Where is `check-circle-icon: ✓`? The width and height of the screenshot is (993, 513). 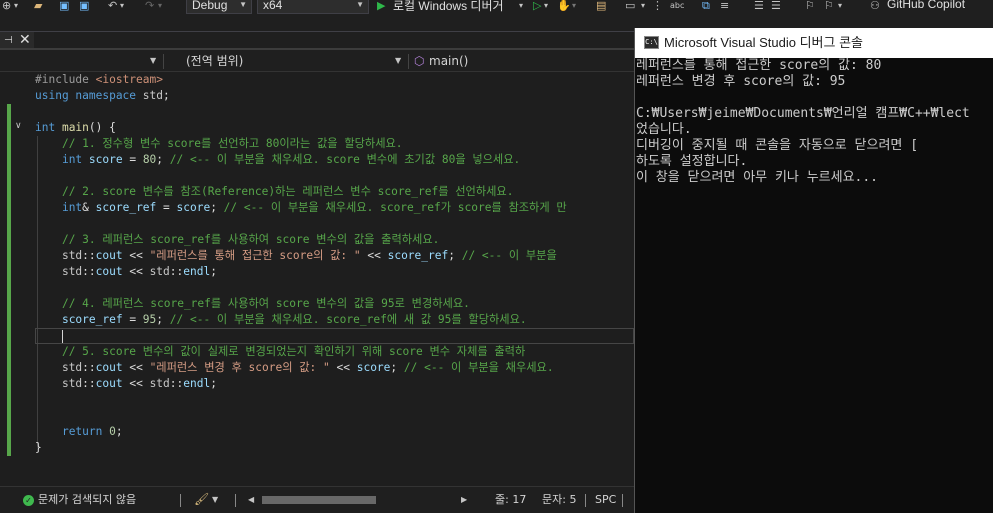 check-circle-icon: ✓ is located at coordinates (28, 500).